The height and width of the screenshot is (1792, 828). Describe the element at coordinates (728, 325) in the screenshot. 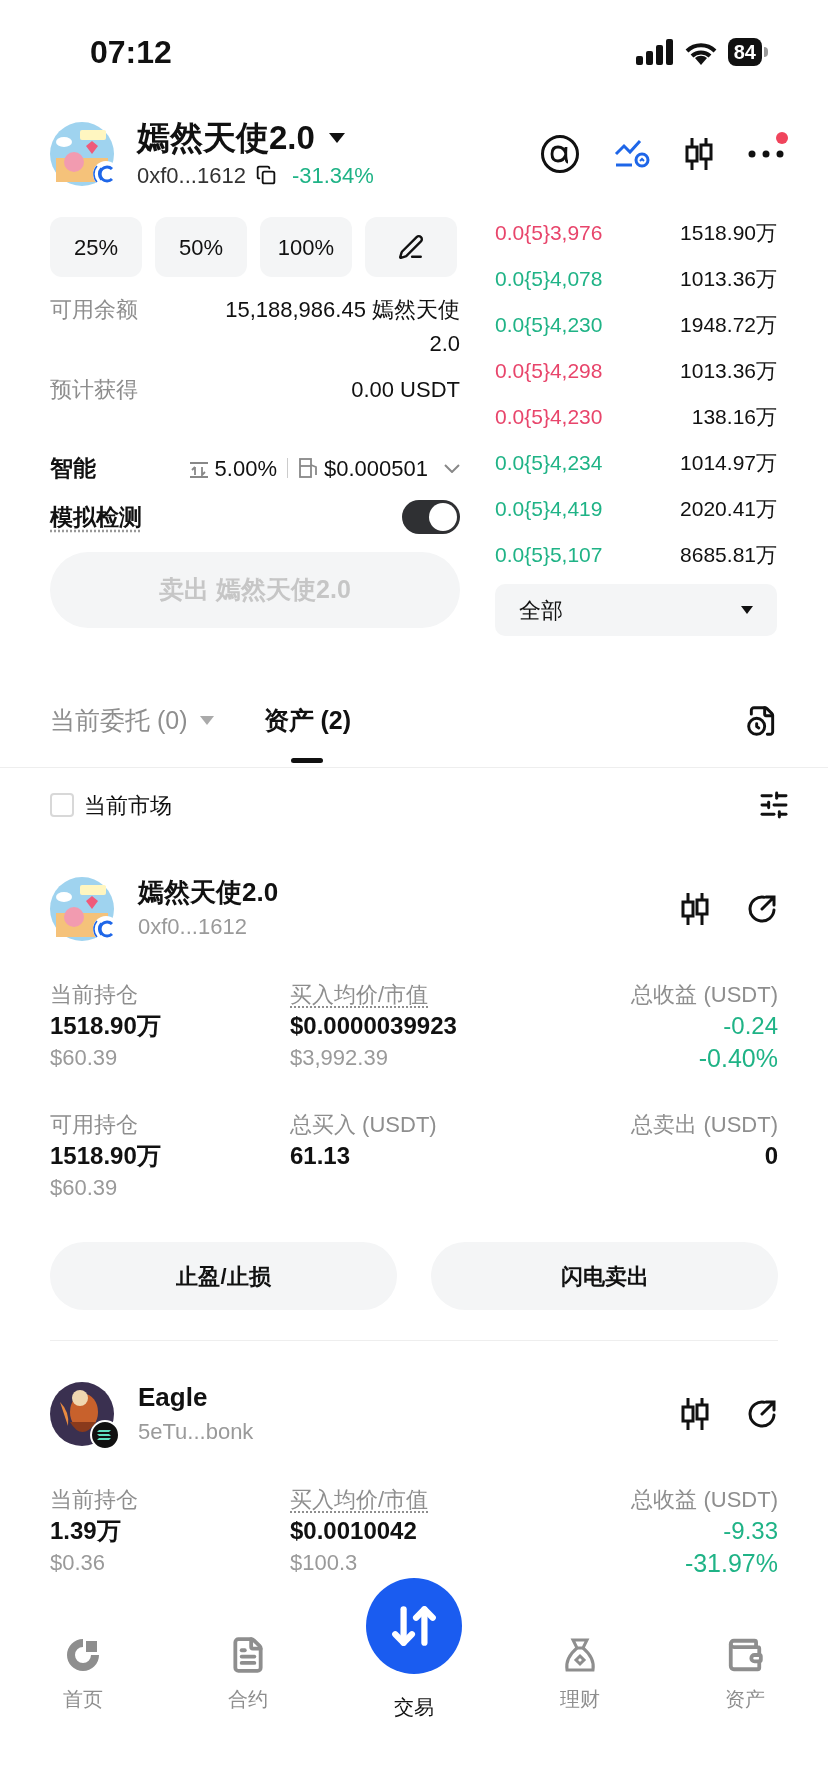

I see `order-amount: 1948.72万` at that location.